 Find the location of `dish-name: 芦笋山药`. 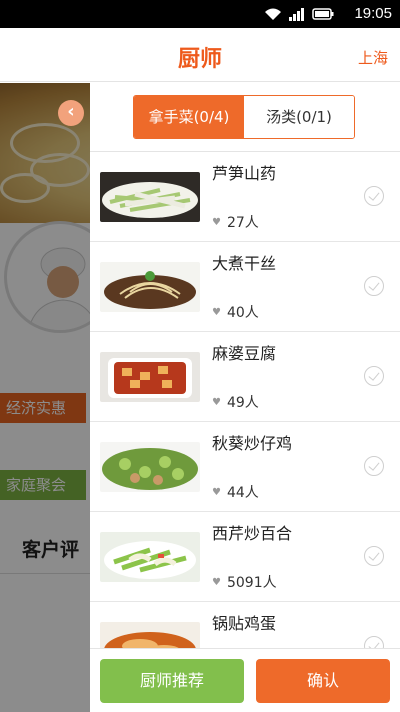

dish-name: 芦笋山药 is located at coordinates (244, 173).